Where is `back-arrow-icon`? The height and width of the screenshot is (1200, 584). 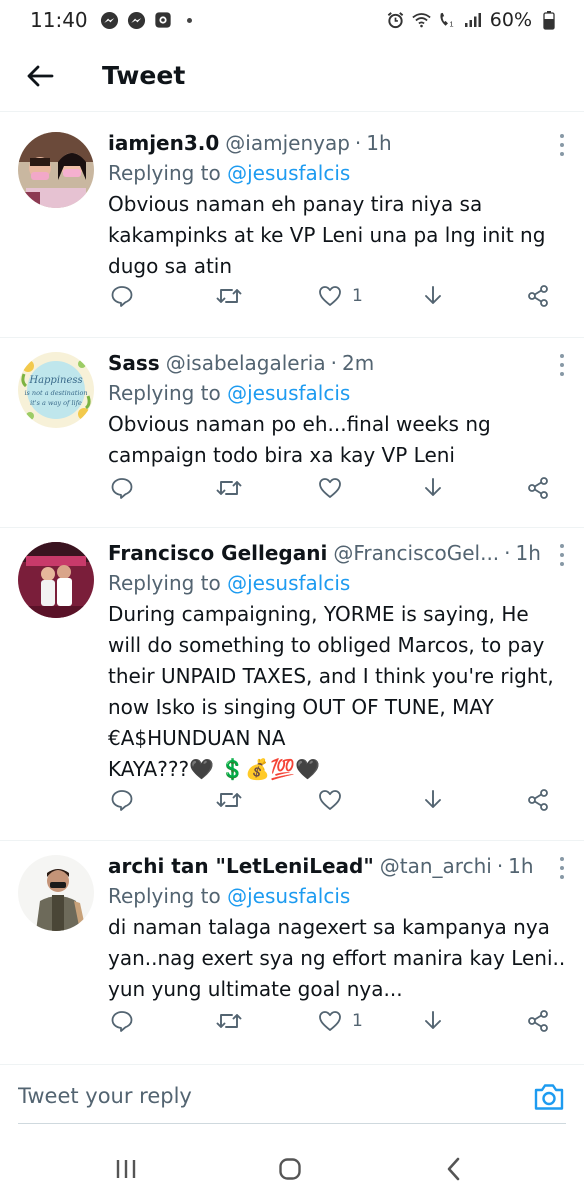 back-arrow-icon is located at coordinates (40, 75).